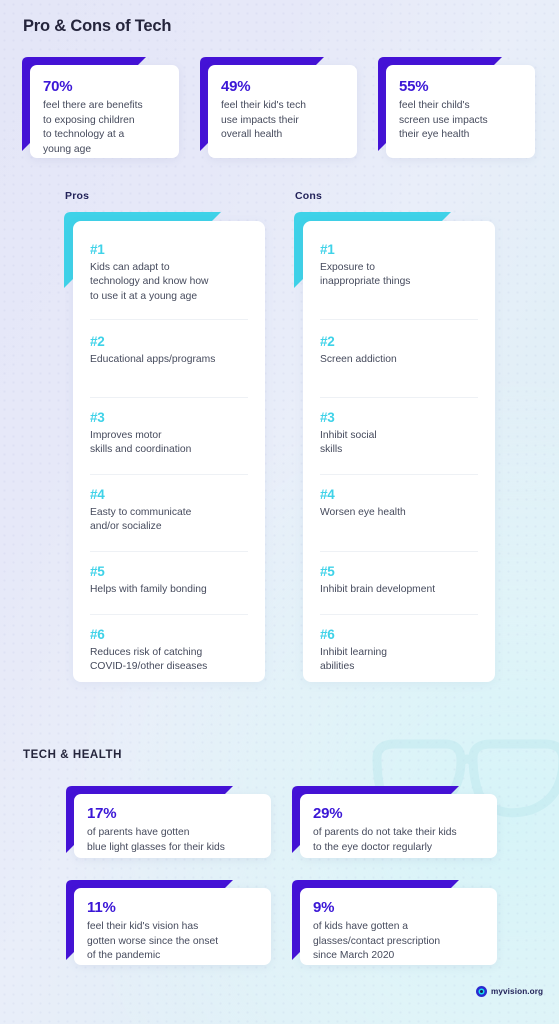 This screenshot has height=1024, width=559. Describe the element at coordinates (348, 442) in the screenshot. I see `item-text: Inhibit social skills` at that location.